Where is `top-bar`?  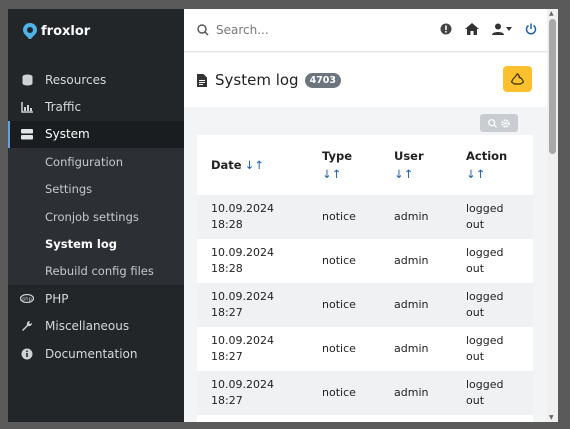 top-bar is located at coordinates (365, 30).